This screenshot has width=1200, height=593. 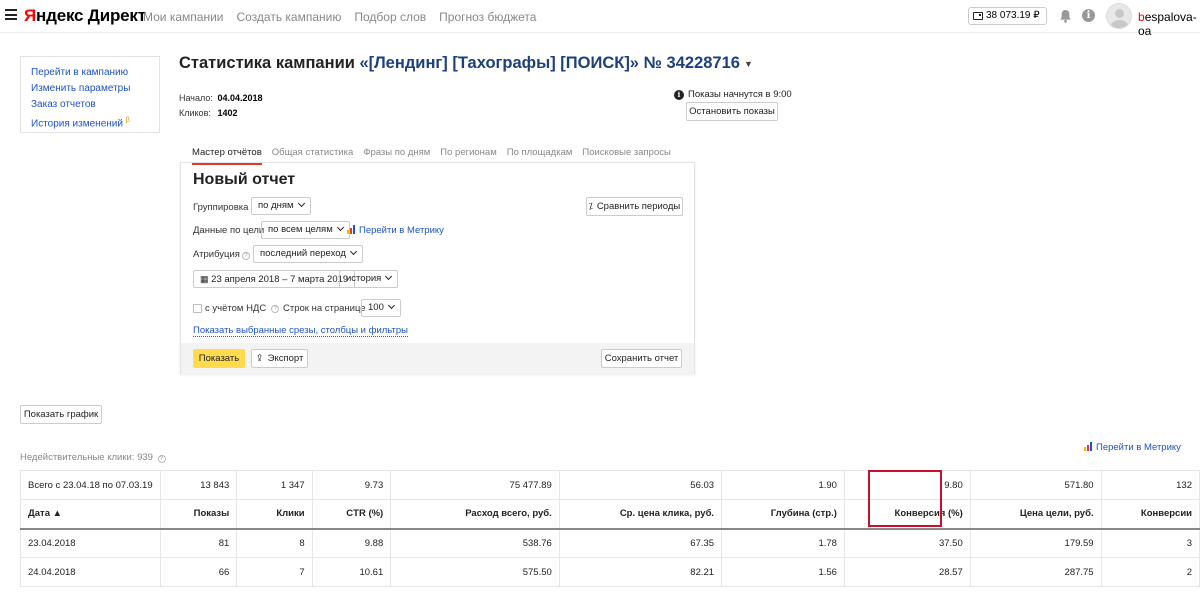 I want to click on history-select: история, so click(x=369, y=279).